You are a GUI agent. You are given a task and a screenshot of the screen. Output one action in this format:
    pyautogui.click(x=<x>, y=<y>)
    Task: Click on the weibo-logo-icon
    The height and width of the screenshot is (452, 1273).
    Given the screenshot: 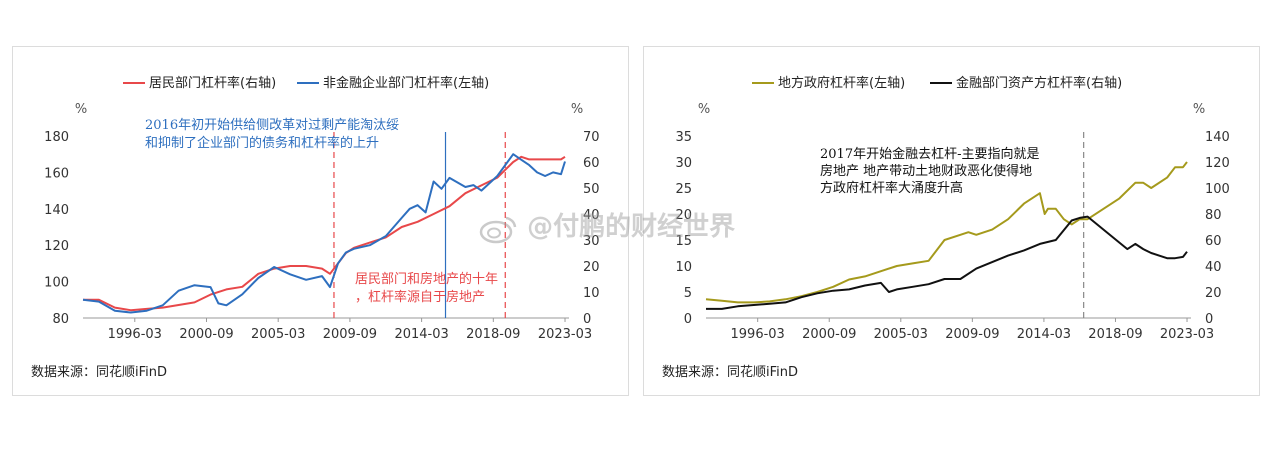 What is the action you would take?
    pyautogui.click(x=498, y=229)
    